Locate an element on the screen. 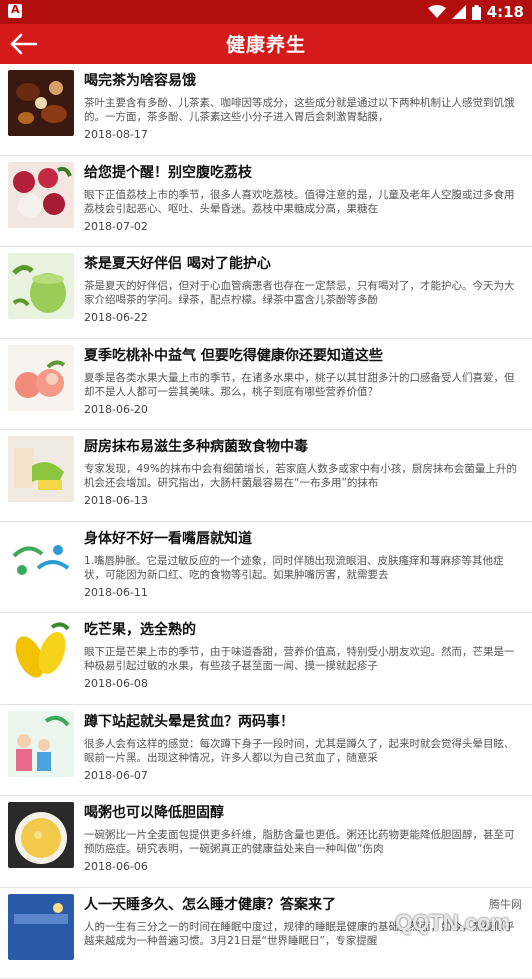  article-title: 喝完茶为啥容易饿 is located at coordinates (303, 80).